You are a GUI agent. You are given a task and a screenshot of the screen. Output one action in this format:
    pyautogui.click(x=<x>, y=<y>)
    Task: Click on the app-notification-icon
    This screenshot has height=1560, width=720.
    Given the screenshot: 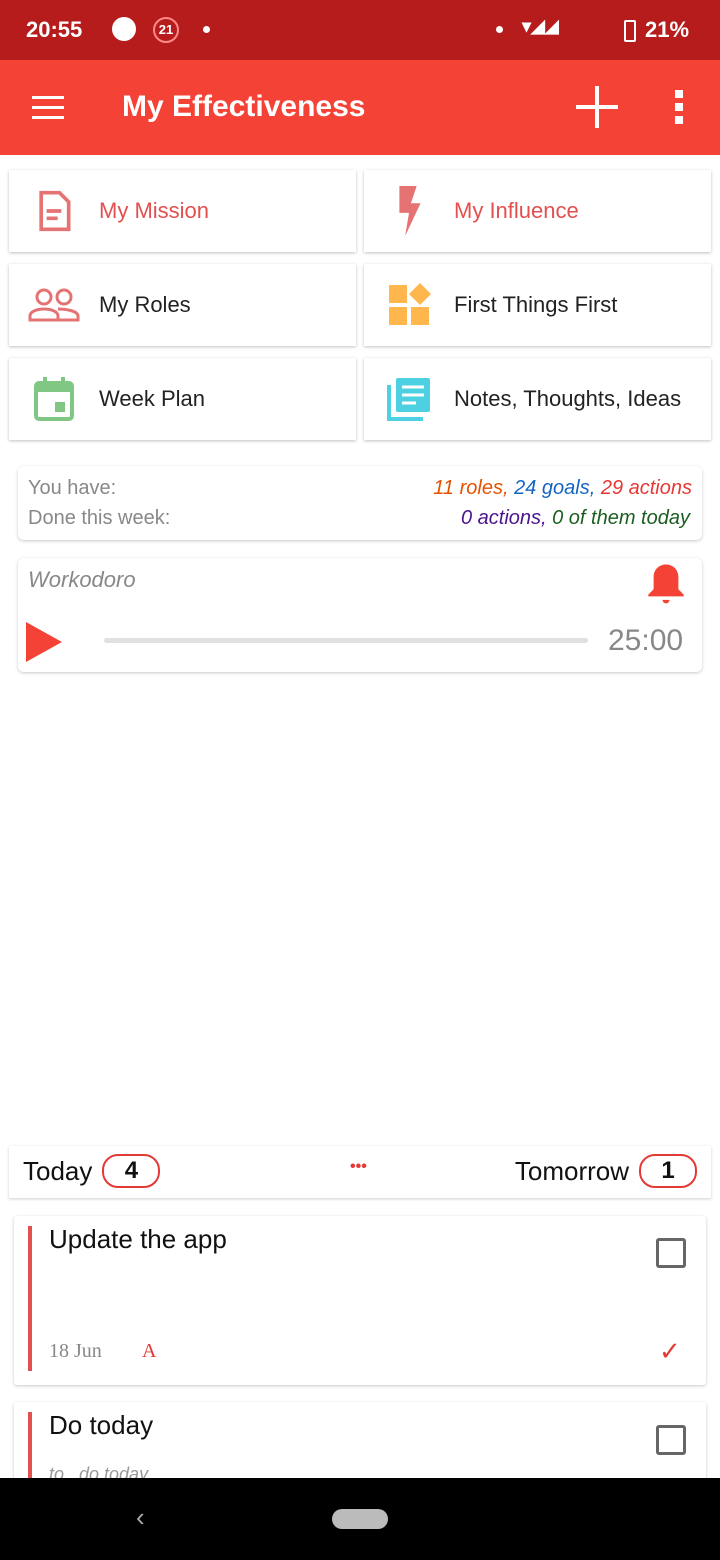 What is the action you would take?
    pyautogui.click(x=124, y=29)
    